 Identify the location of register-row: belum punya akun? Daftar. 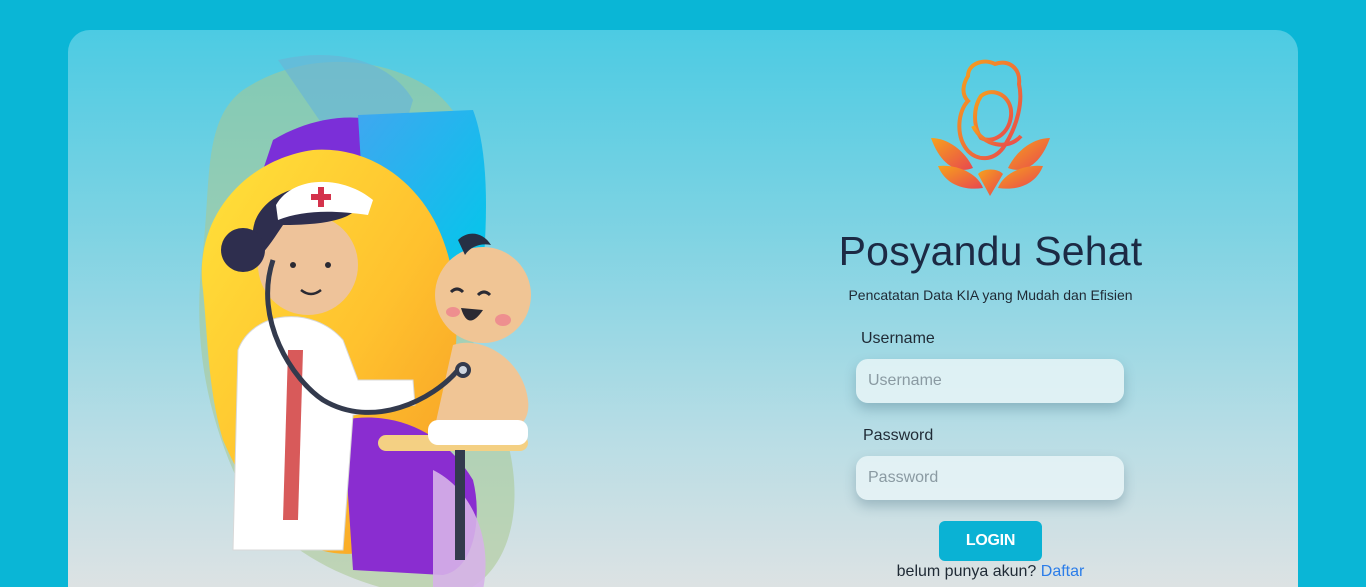
(990, 572).